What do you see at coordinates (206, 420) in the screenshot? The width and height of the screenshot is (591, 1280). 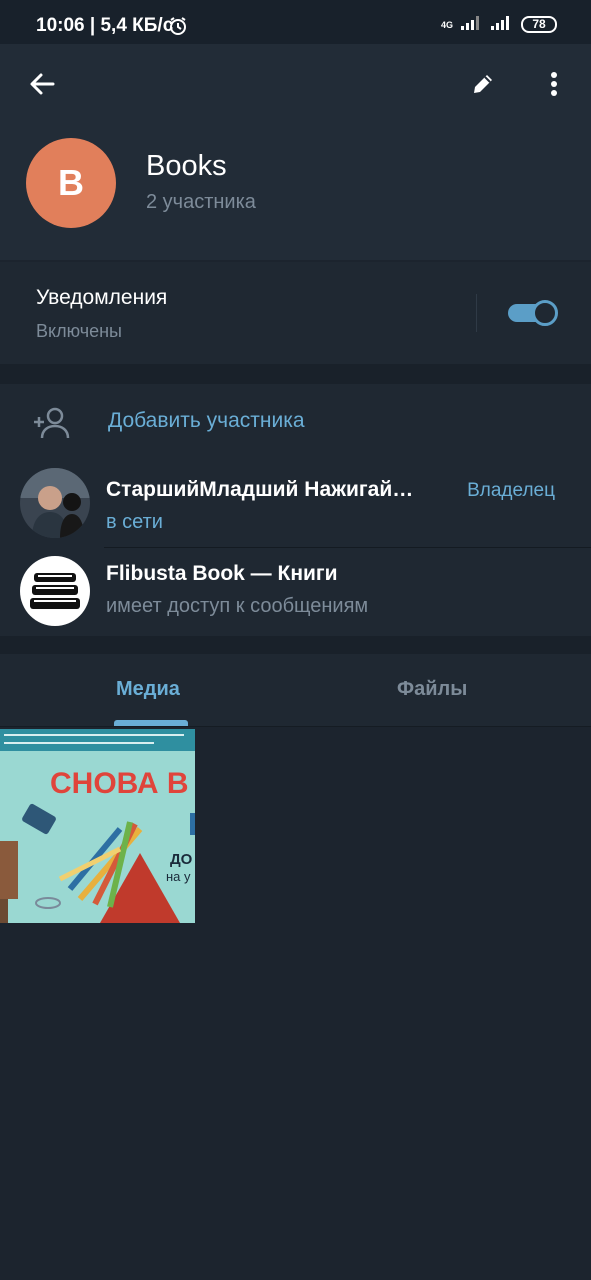 I see `add-member-label: Добавить участника` at bounding box center [206, 420].